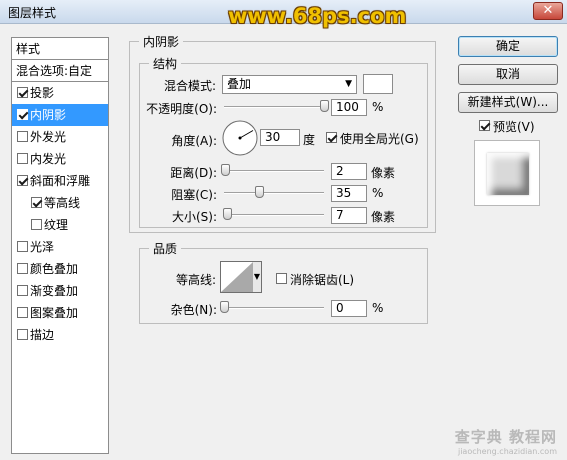  I want to click on styles-header: 样式, so click(60, 49).